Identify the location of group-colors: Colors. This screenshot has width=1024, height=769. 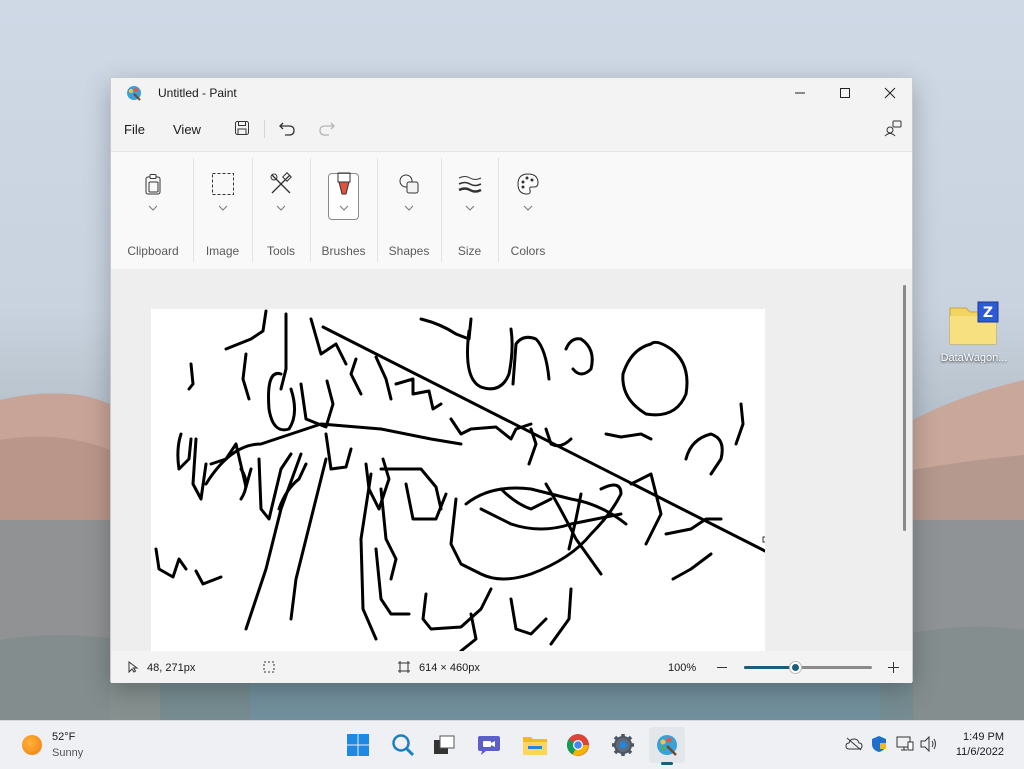
(528, 210).